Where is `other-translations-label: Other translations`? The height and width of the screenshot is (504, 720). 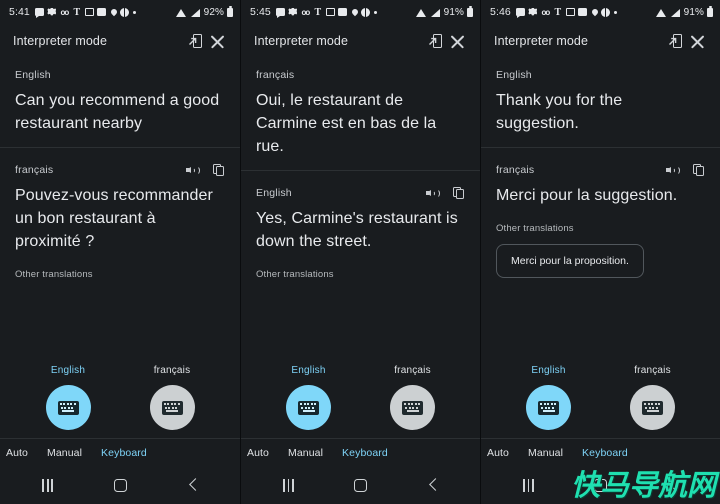 other-translations-label: Other translations is located at coordinates (54, 274).